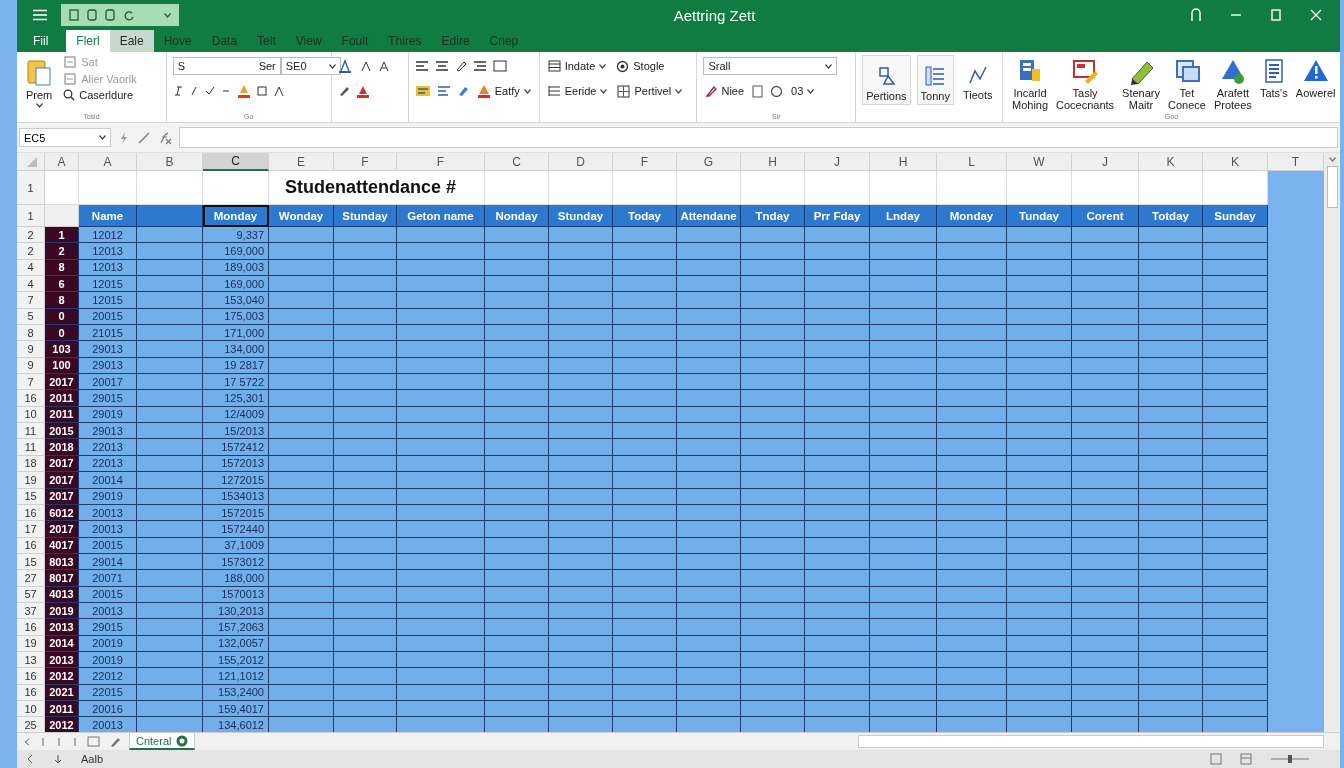 The height and width of the screenshot is (768, 1344). I want to click on fill-color-icon, so click(243, 91).